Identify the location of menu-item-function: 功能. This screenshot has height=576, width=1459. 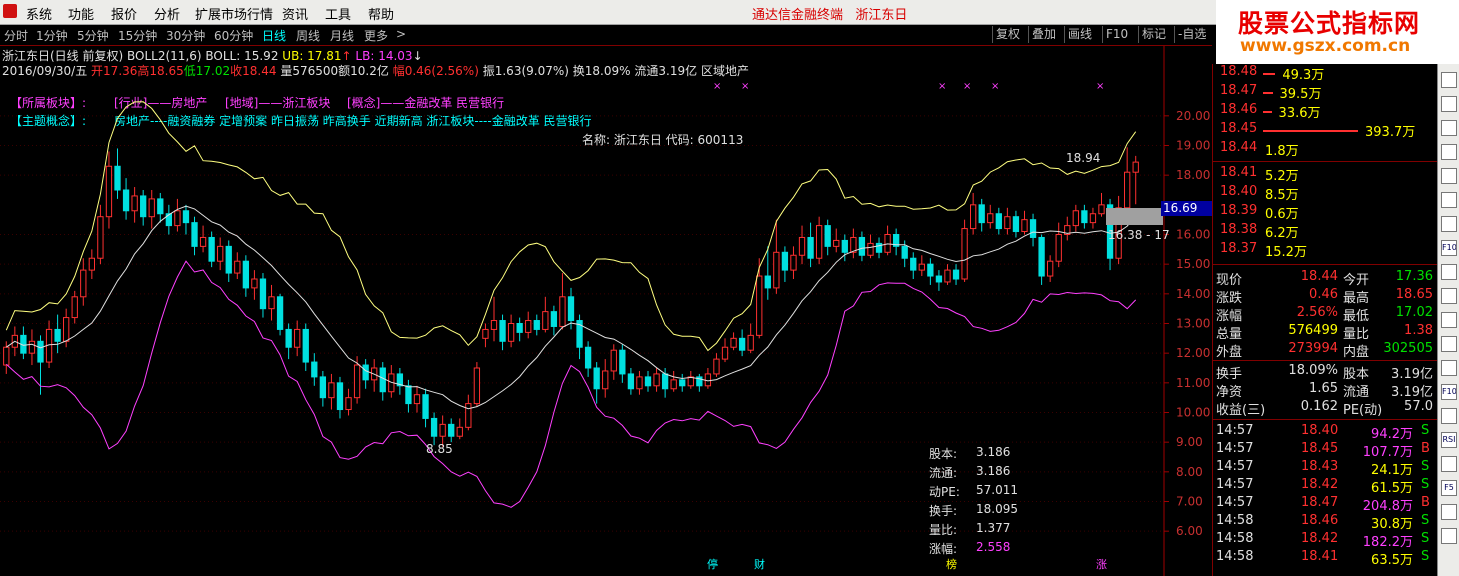
(81, 13).